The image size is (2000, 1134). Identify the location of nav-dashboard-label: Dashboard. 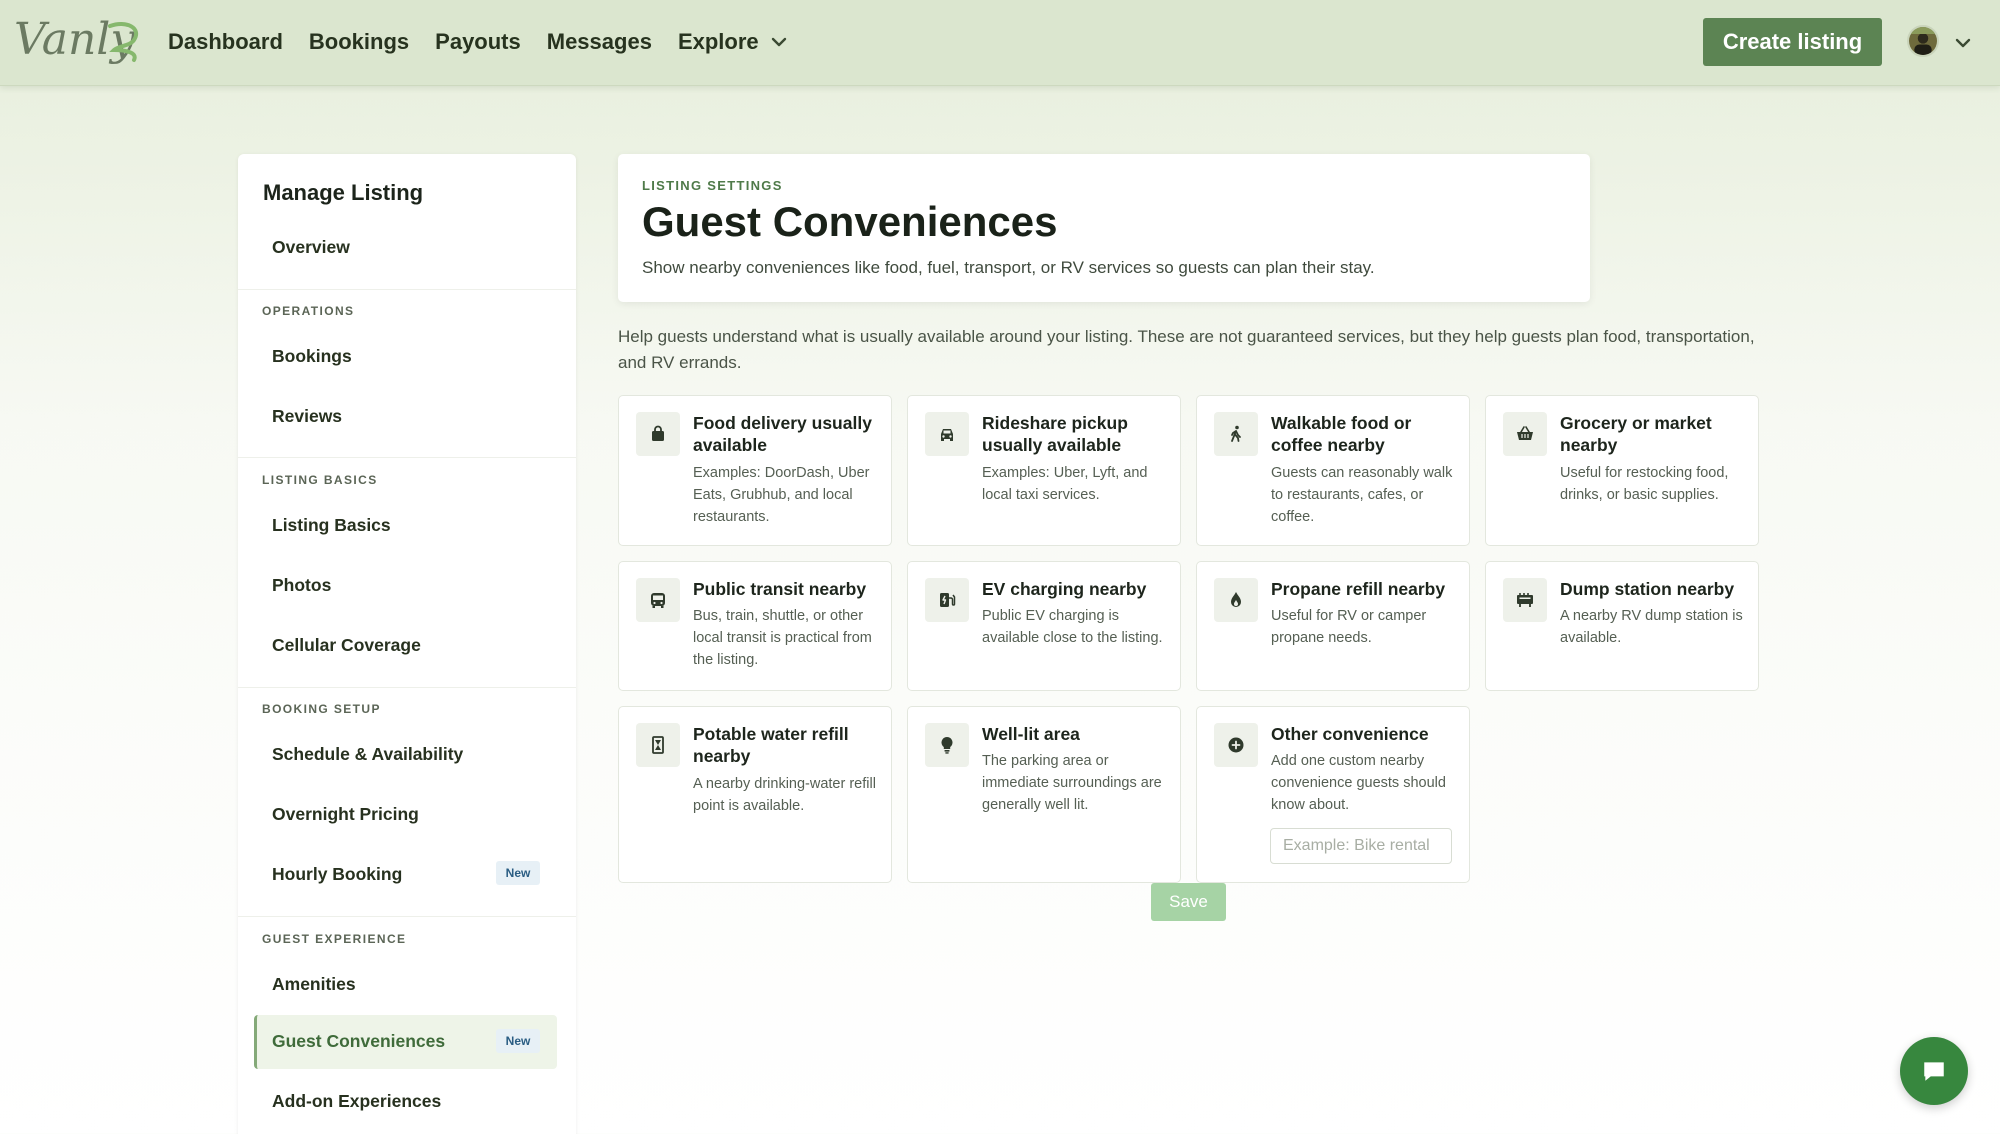
(225, 41).